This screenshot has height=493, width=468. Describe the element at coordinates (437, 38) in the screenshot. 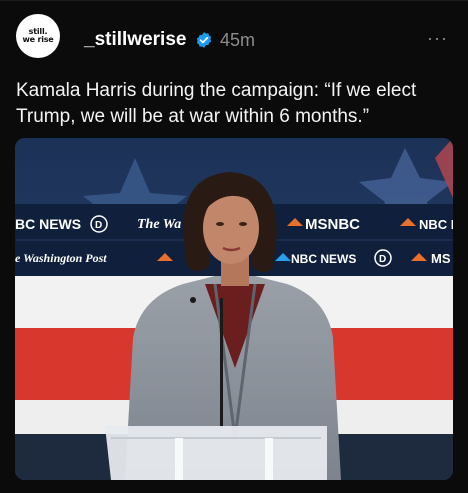

I see `more-options-icon: ···` at that location.